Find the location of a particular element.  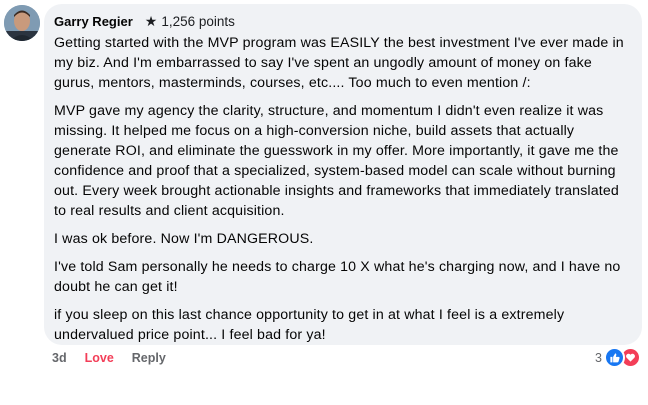

reaction-summary: 3 is located at coordinates (618, 357).